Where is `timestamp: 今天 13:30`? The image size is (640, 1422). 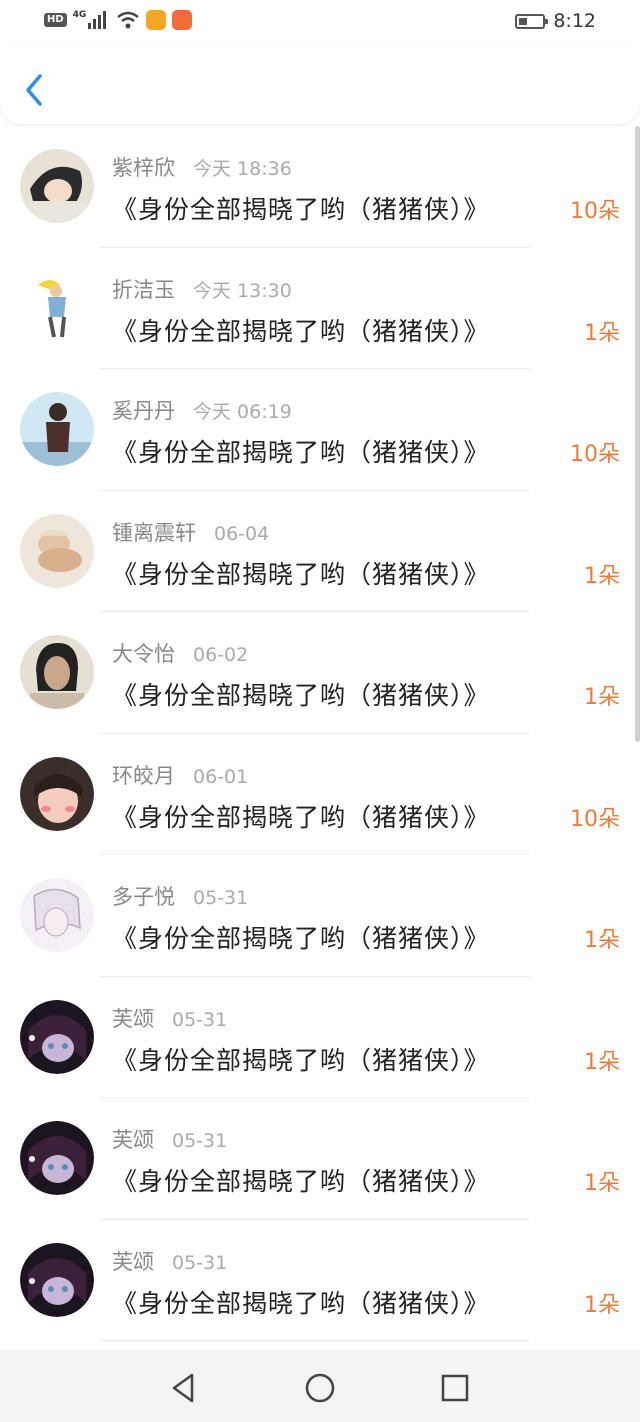 timestamp: 今天 13:30 is located at coordinates (242, 290).